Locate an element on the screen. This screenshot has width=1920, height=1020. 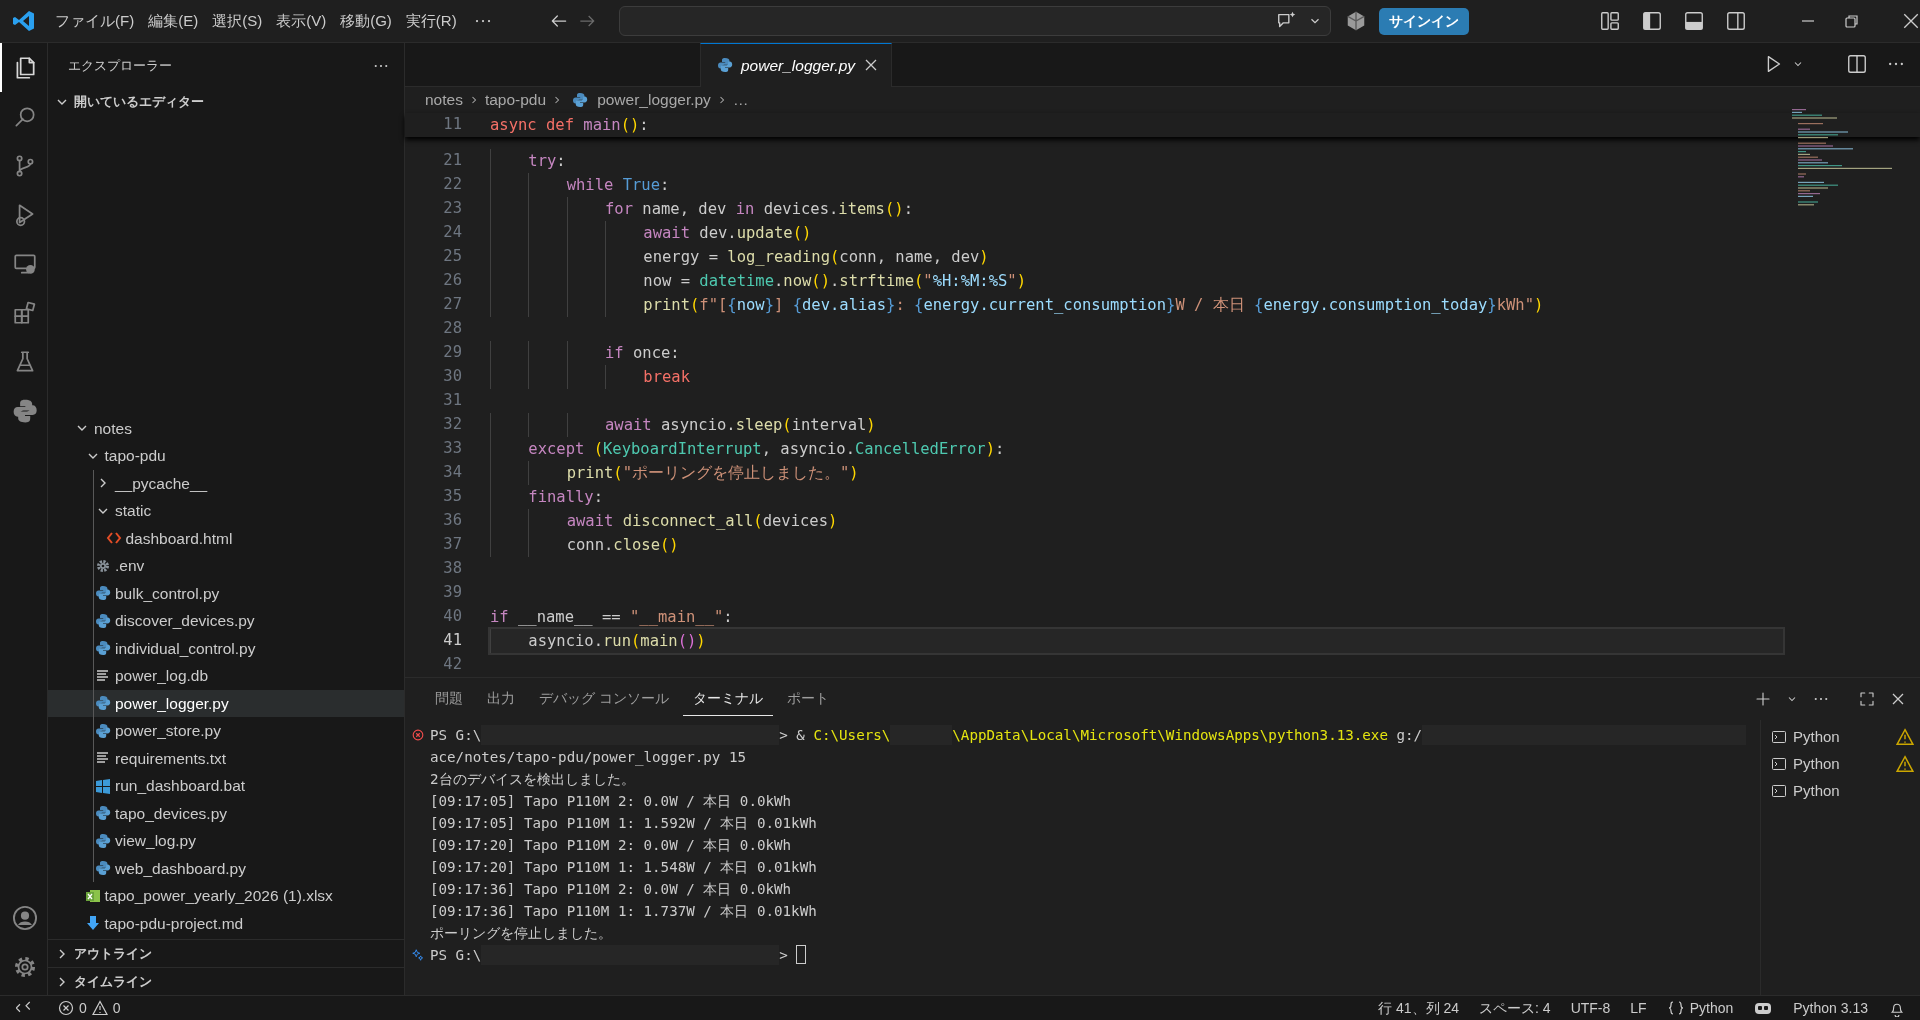
panel-tab: 出力 is located at coordinates (501, 699).